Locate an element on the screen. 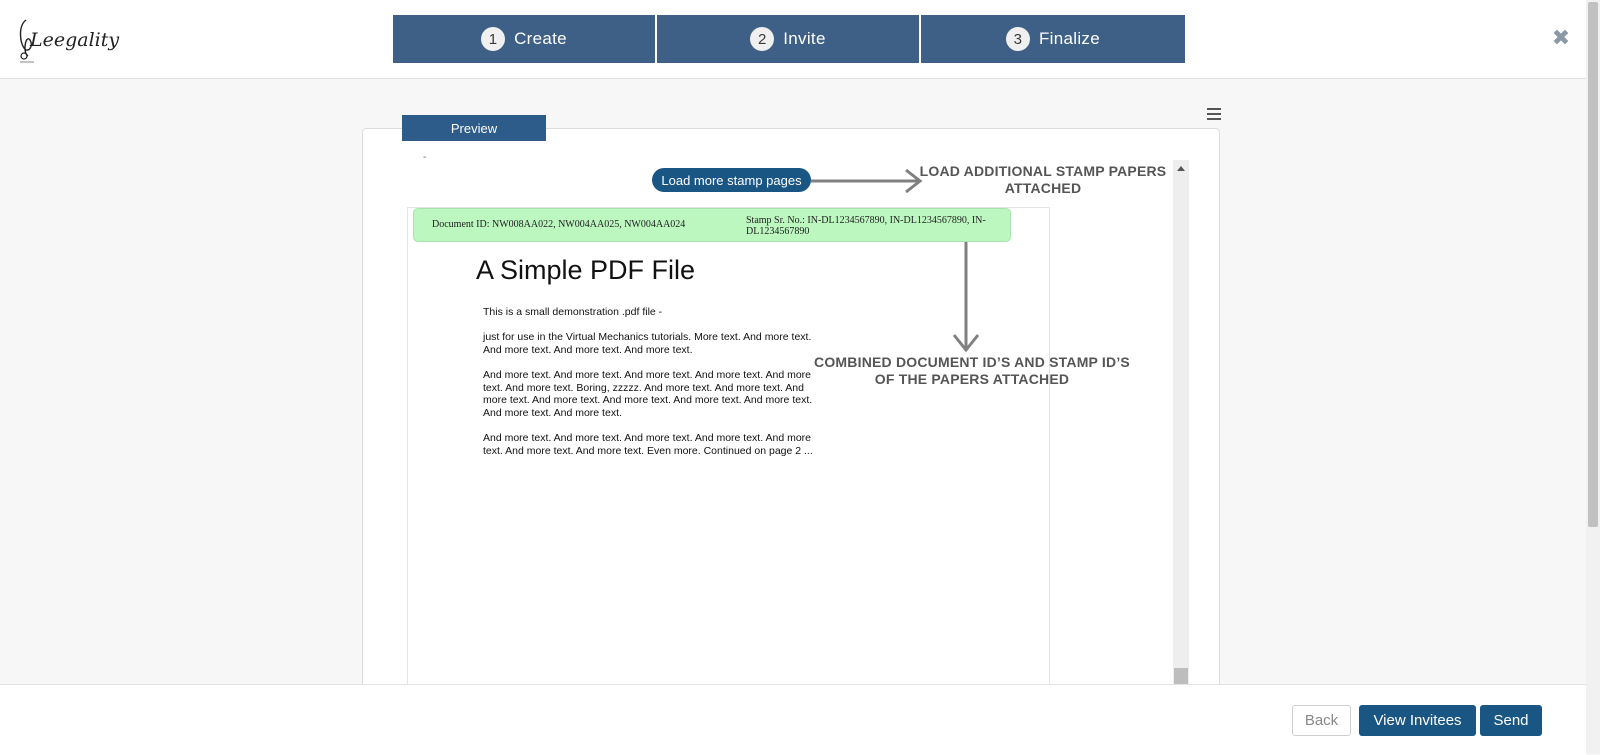 The image size is (1600, 755). top-bar: Leegality 1 Create 2 Invite 3 Finalize ✖ is located at coordinates (793, 39).